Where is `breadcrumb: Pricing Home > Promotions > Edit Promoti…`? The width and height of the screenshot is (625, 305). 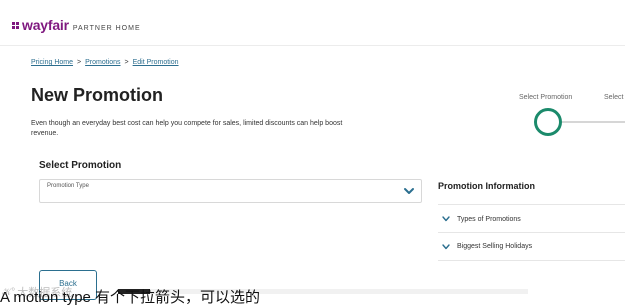 breadcrumb: Pricing Home > Promotions > Edit Promoti… is located at coordinates (105, 62).